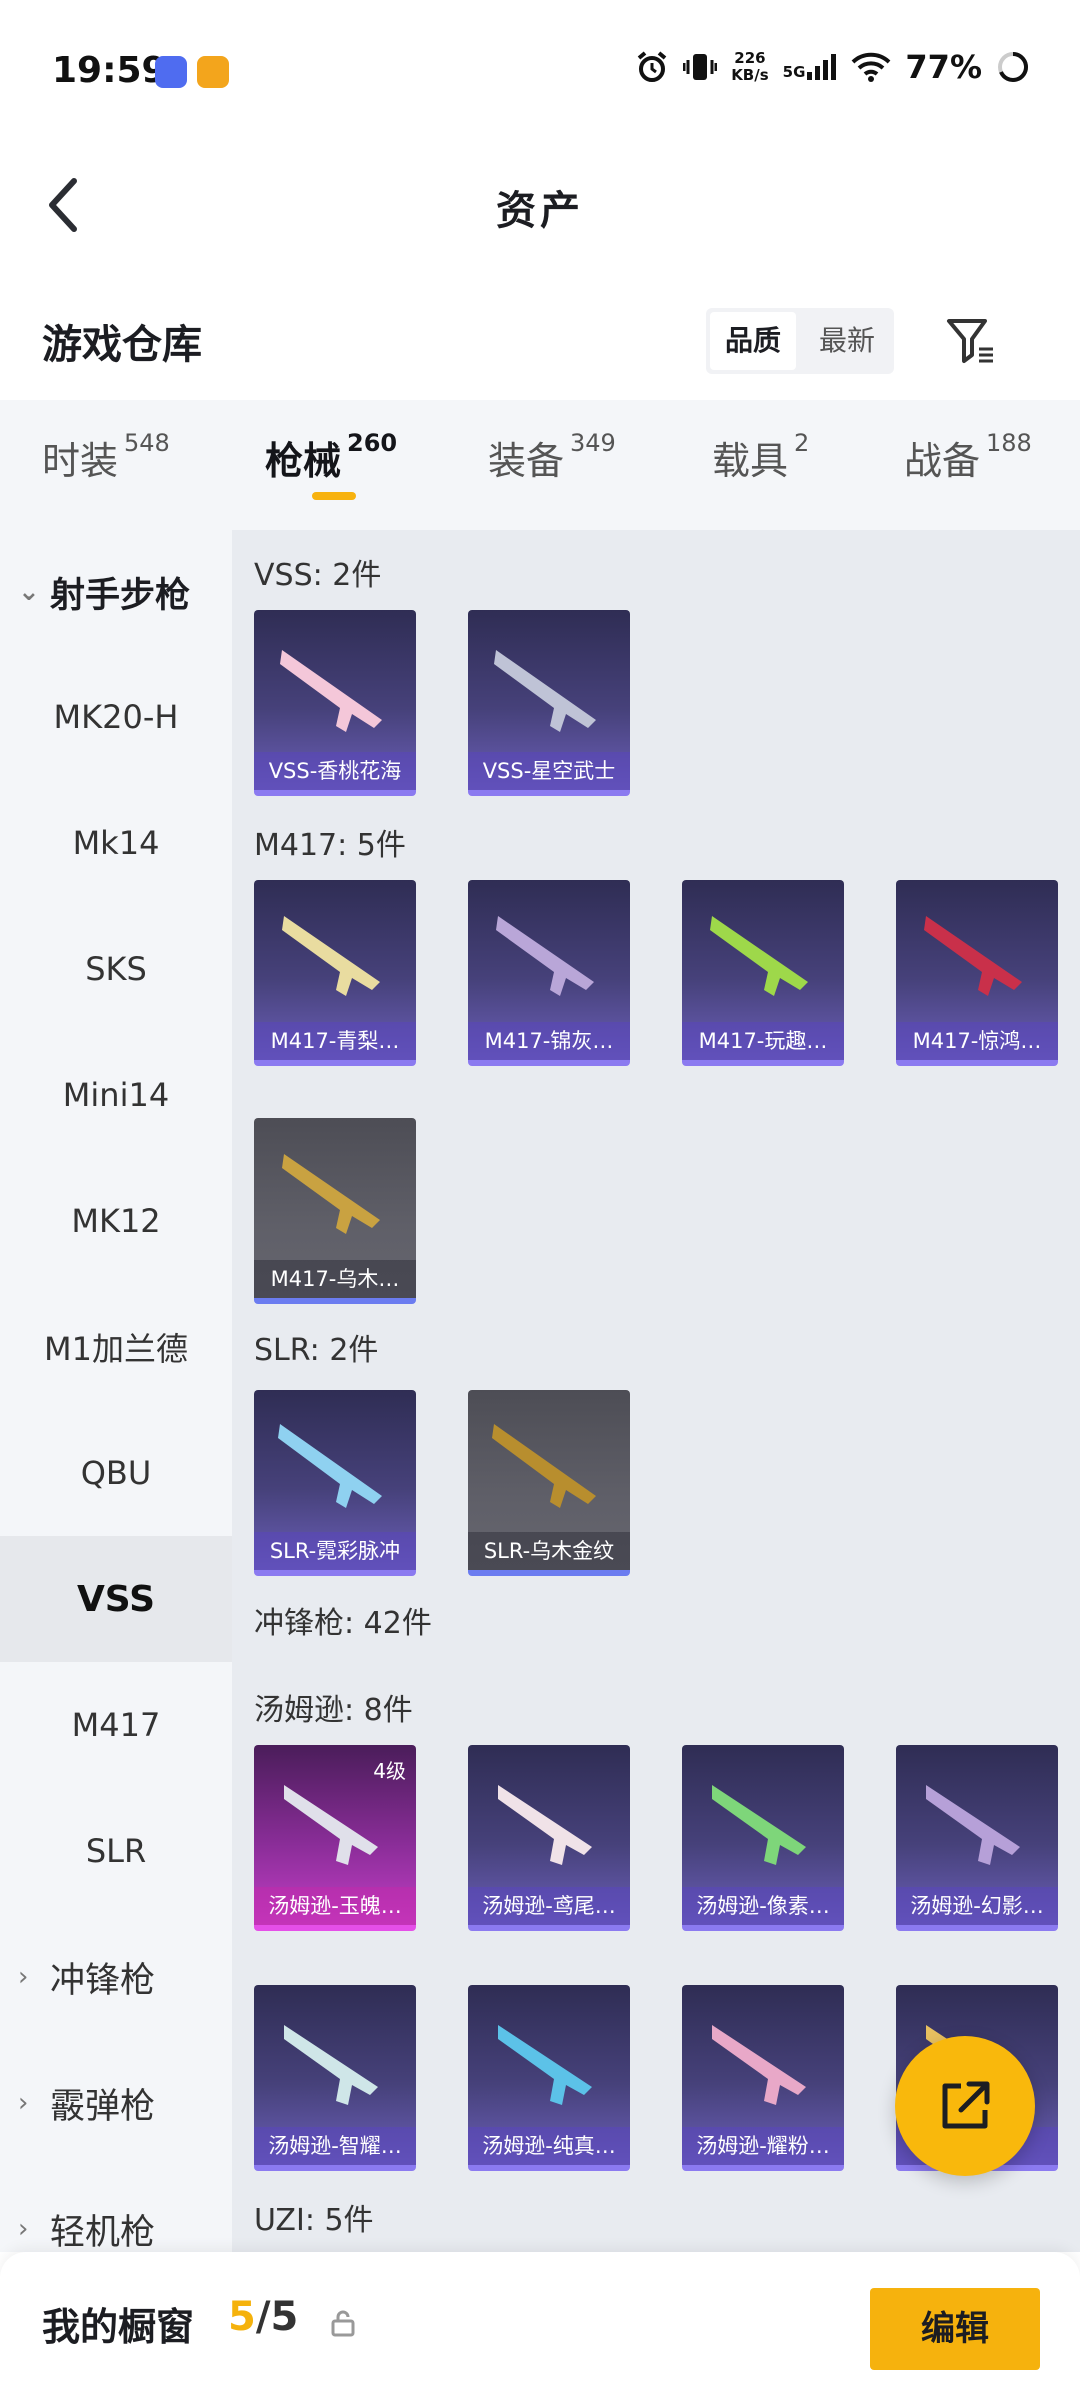  I want to click on active-tab-indicator, so click(334, 496).